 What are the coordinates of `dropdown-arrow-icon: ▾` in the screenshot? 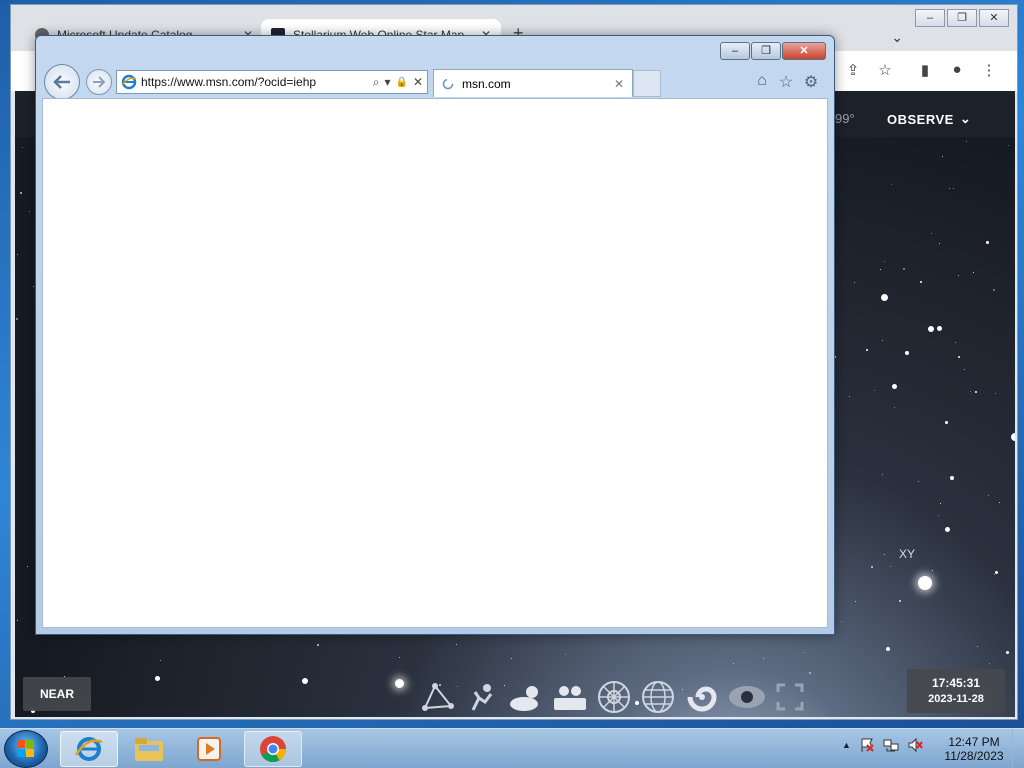 It's located at (387, 82).